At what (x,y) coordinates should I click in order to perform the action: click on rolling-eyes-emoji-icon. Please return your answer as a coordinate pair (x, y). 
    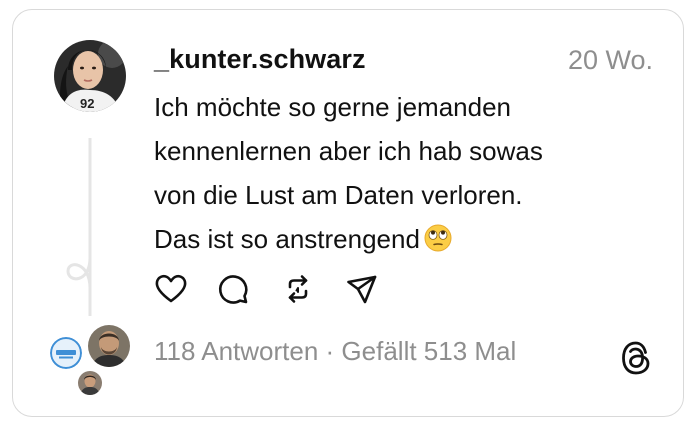
    Looking at the image, I should click on (438, 243).